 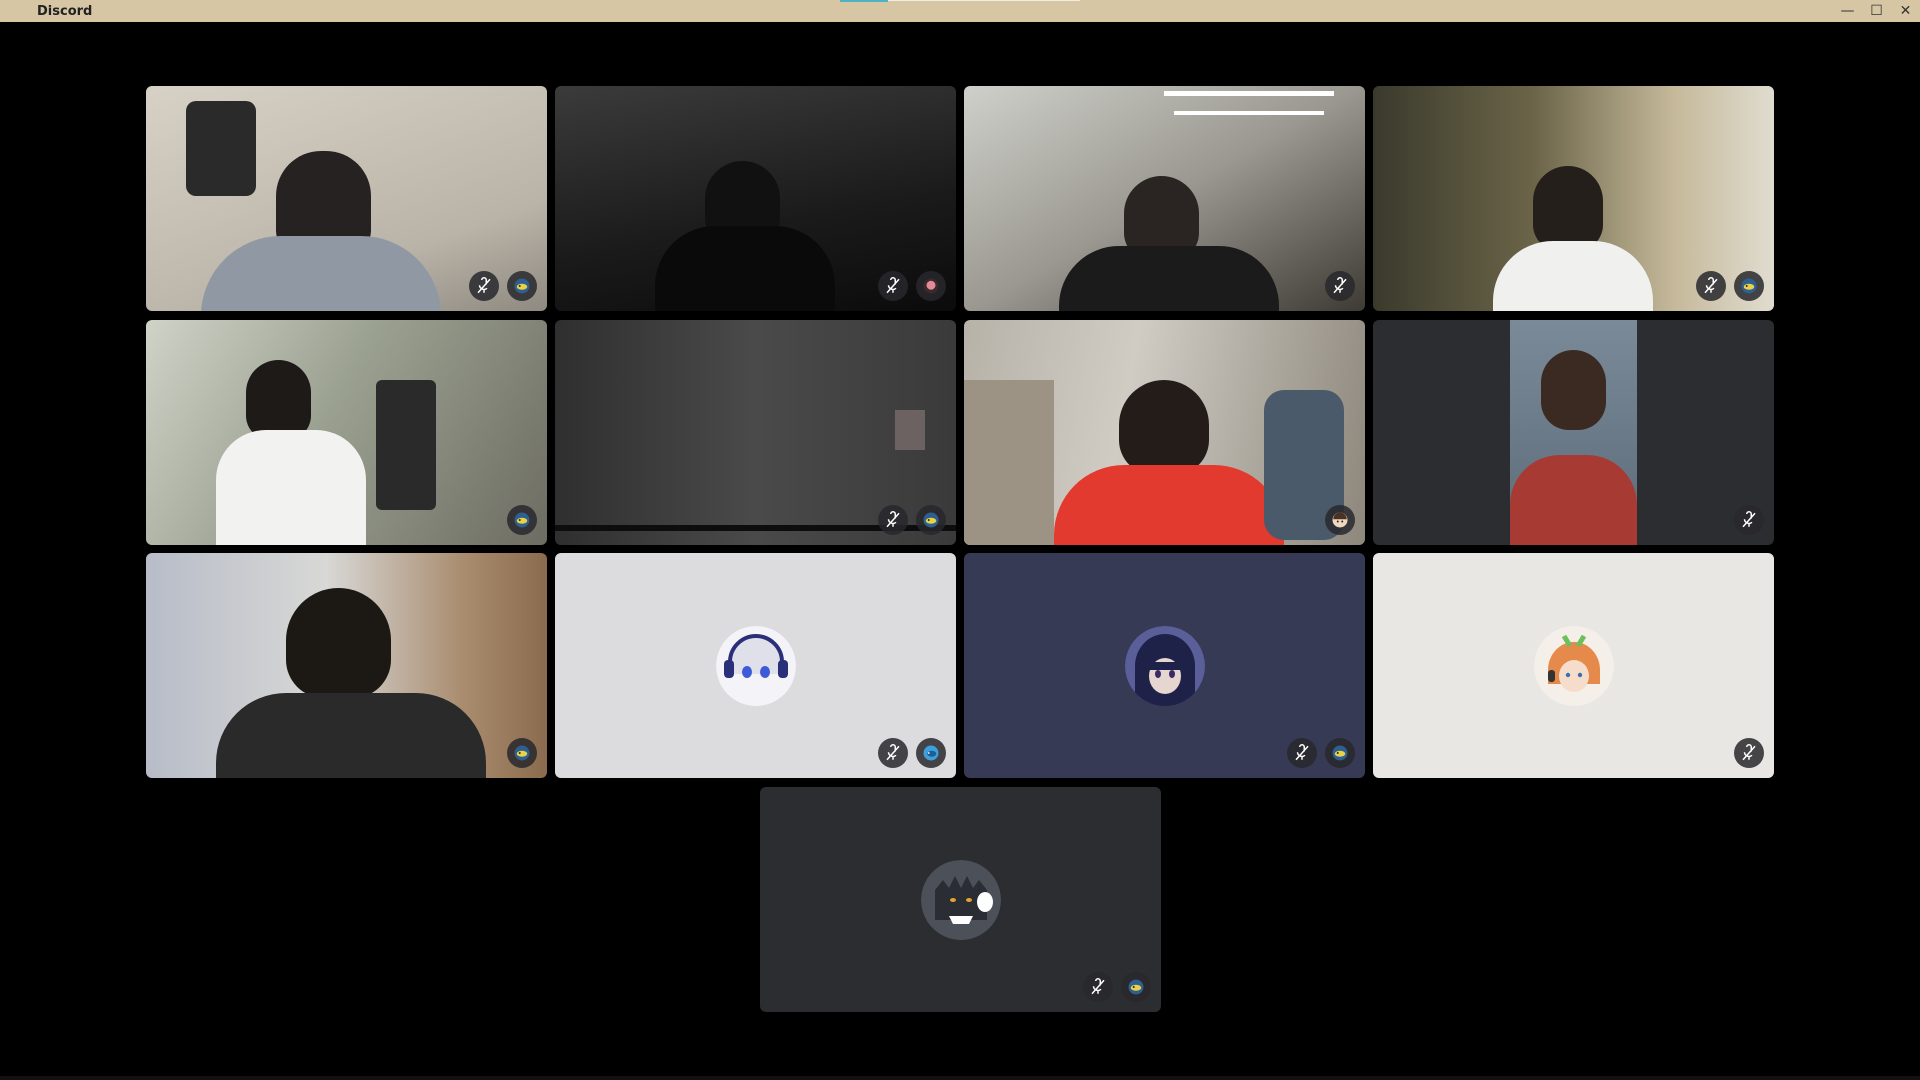 What do you see at coordinates (931, 286) in the screenshot?
I see `pink-avatar-icon` at bounding box center [931, 286].